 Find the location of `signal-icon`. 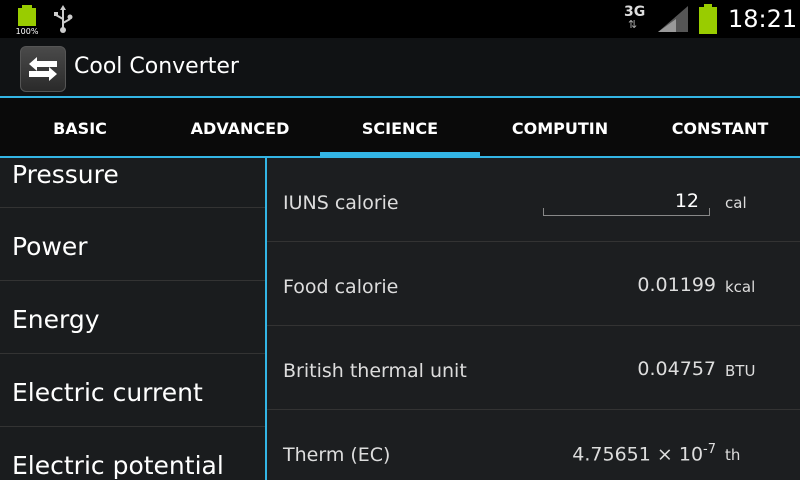

signal-icon is located at coordinates (673, 19).